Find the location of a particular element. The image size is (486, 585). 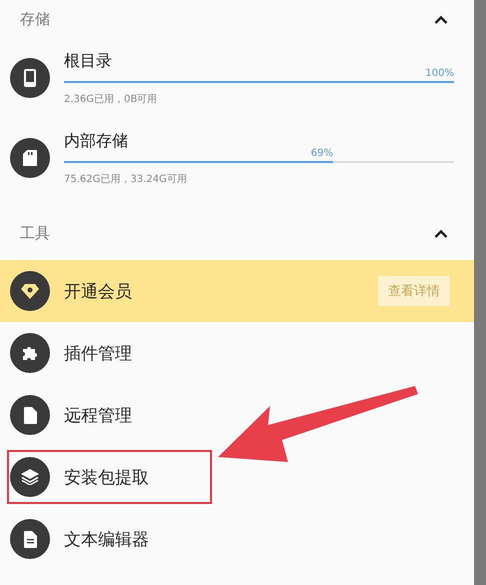

sd-card-icon is located at coordinates (30, 158).